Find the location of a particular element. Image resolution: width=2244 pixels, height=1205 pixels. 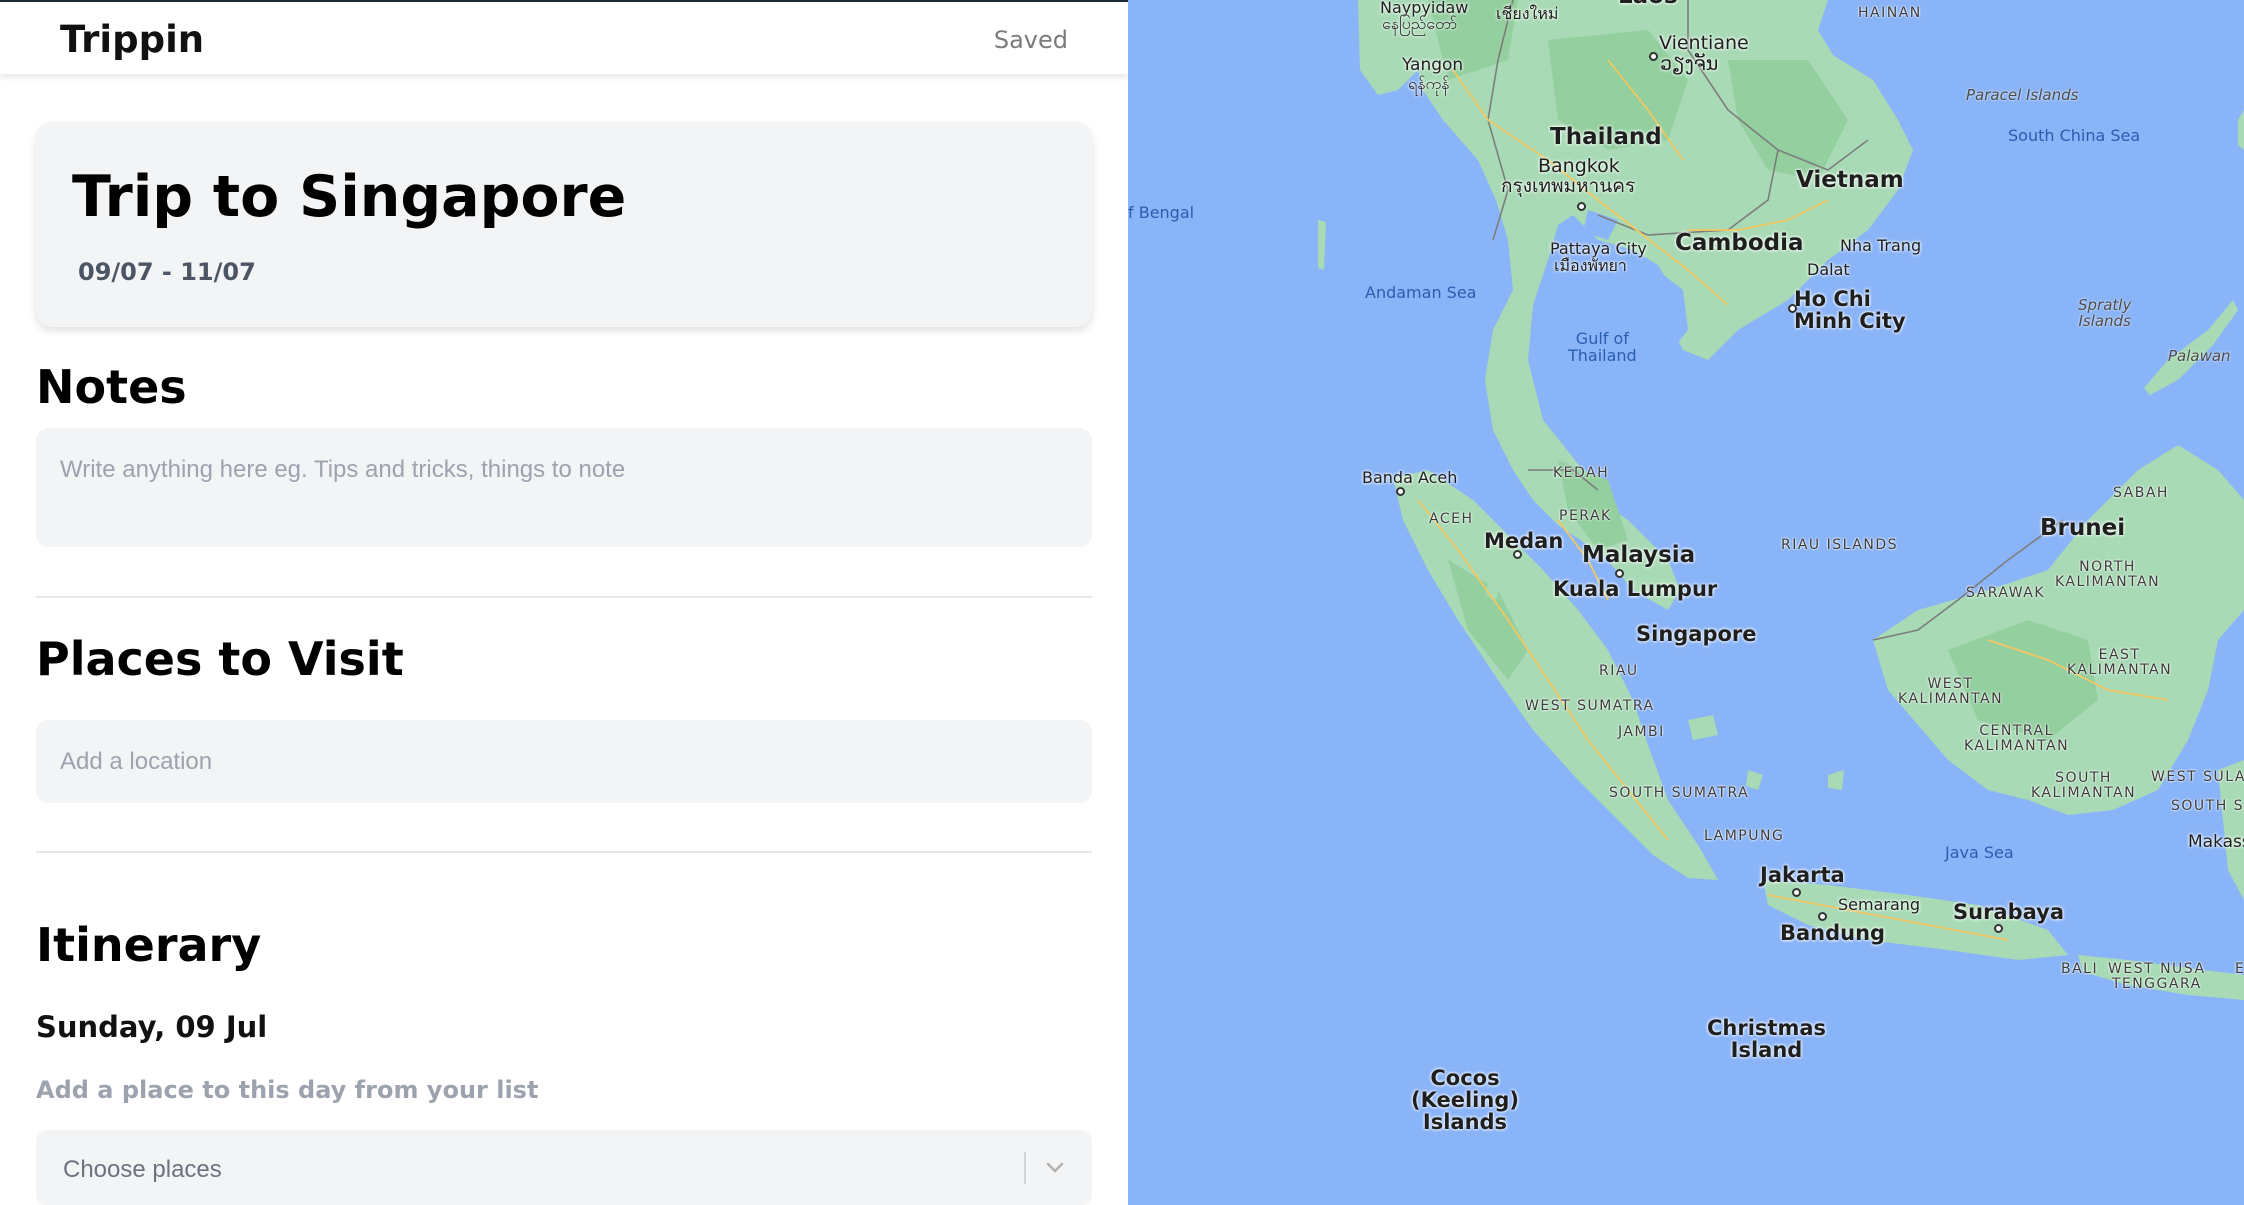

places-heading: Places to Visit is located at coordinates (220, 659).